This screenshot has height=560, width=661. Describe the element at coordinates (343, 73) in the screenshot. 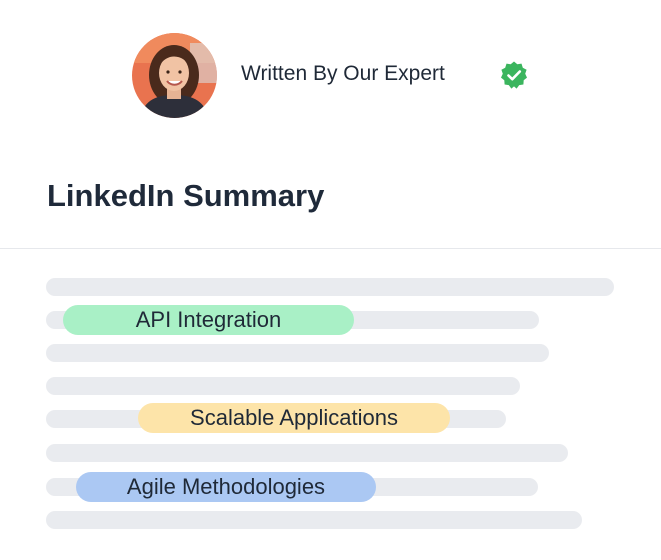

I see `author-label: Written By Our Expert` at that location.